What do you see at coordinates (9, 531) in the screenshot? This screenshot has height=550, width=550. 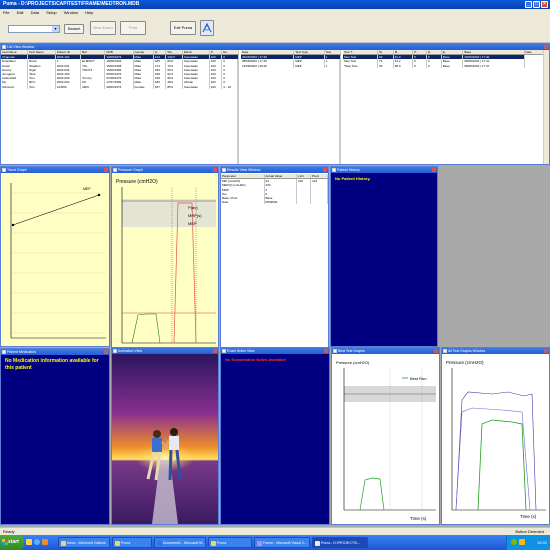 I see `status-text: Ready` at bounding box center [9, 531].